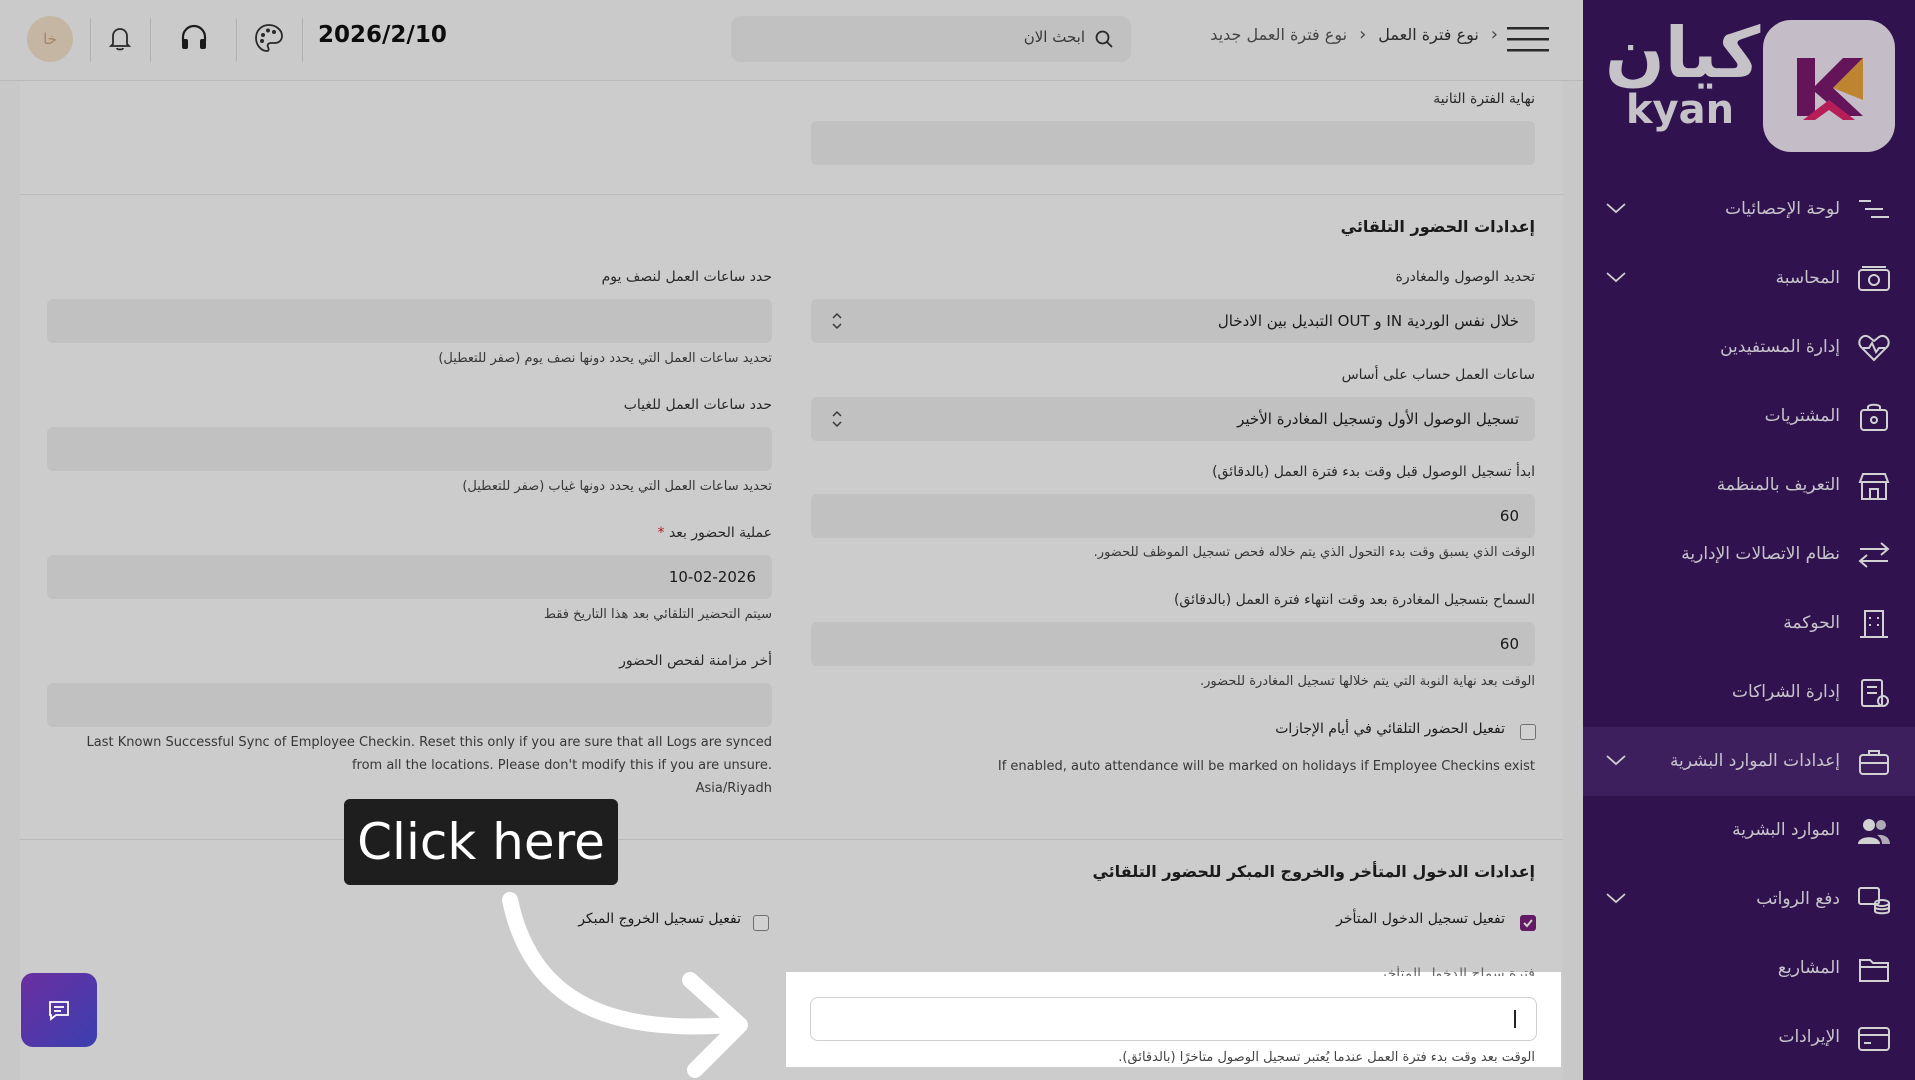 Image resolution: width=1915 pixels, height=1080 pixels. Describe the element at coordinates (1173, 644) in the screenshot. I see `checkout-after-input: 60` at that location.